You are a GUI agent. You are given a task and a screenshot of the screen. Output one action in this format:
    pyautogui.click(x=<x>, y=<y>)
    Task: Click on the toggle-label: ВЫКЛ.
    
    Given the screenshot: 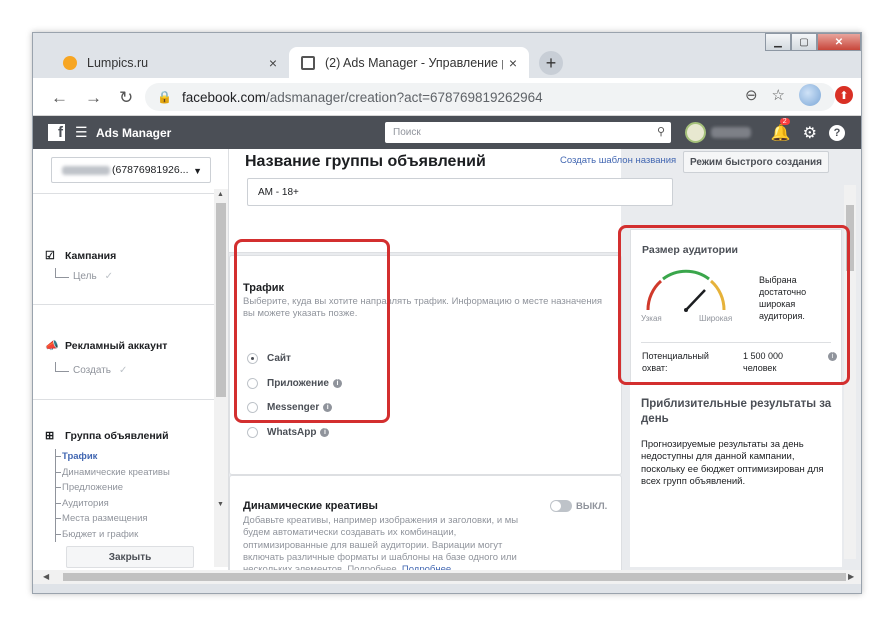 What is the action you would take?
    pyautogui.click(x=592, y=506)
    